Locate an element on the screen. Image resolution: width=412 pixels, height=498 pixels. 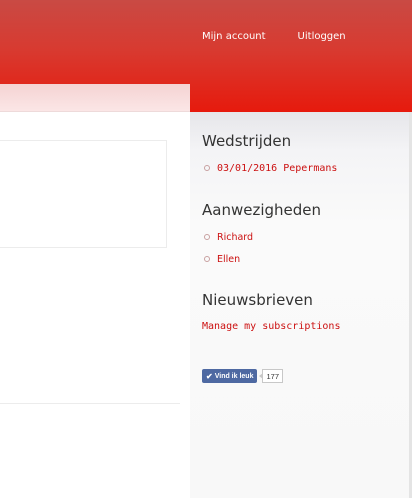
newsletters-heading: Nieuwsbrieven is located at coordinates (257, 300).